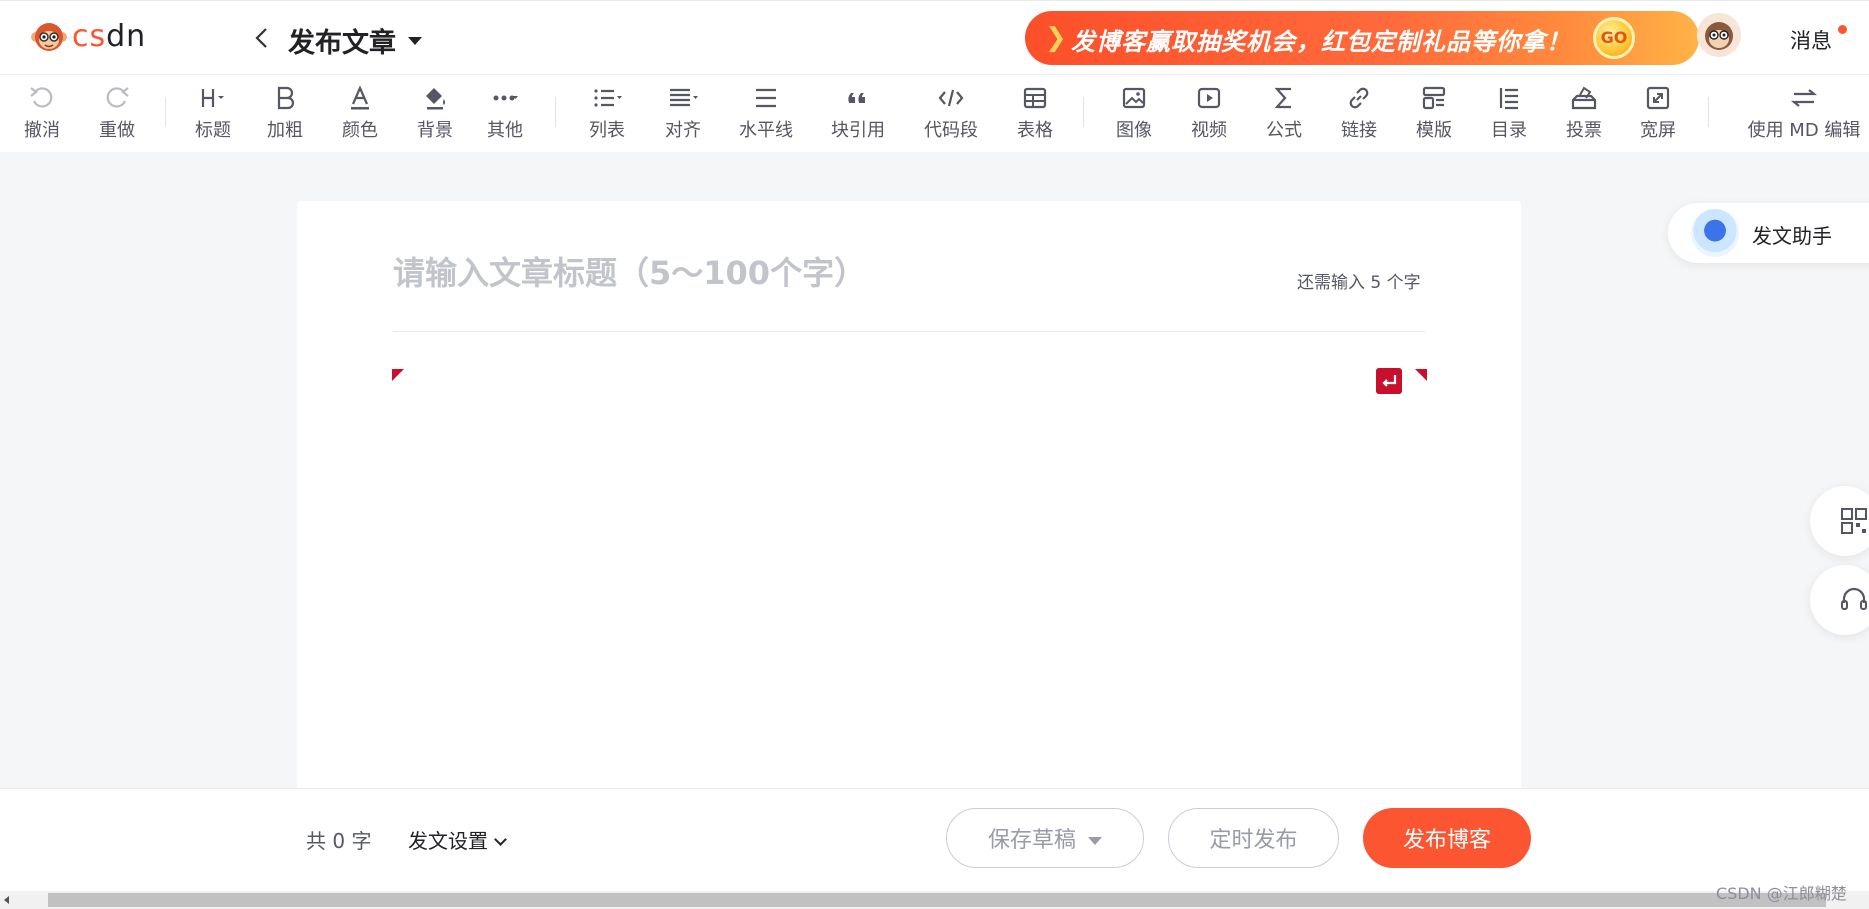 The height and width of the screenshot is (909, 1869). What do you see at coordinates (41, 97) in the screenshot?
I see `undo-icon` at bounding box center [41, 97].